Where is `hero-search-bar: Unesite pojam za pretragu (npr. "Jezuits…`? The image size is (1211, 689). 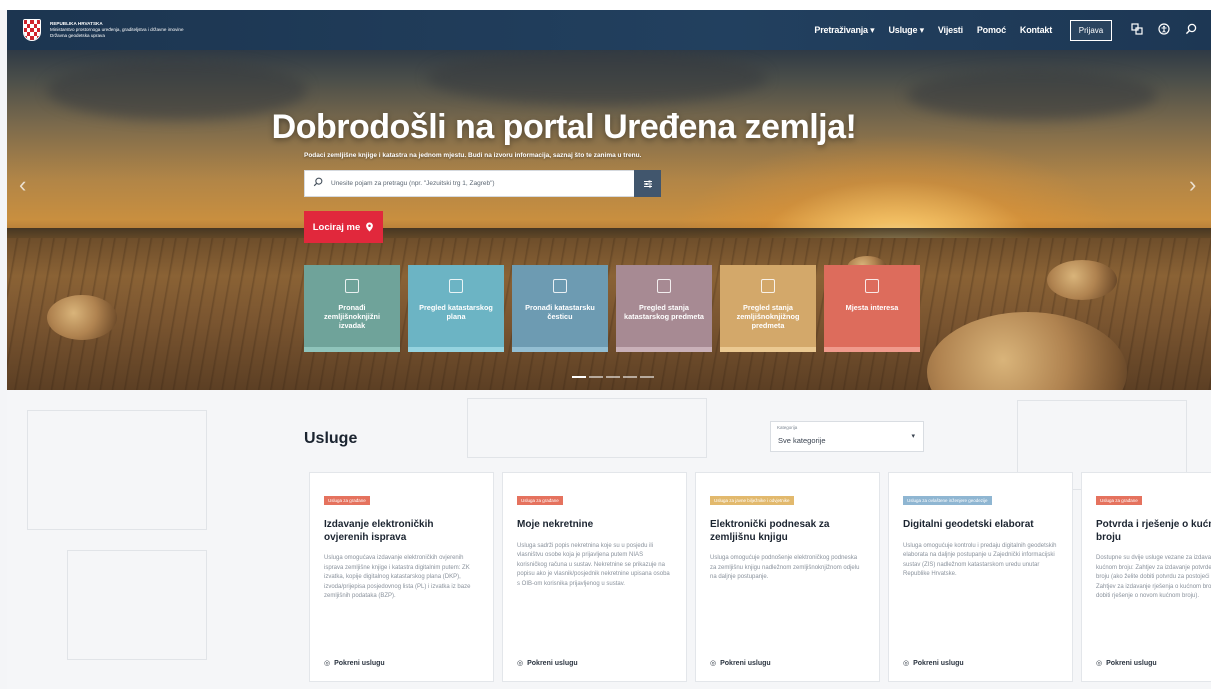
hero-search-bar: Unesite pojam za pretragu (npr. "Jezuits… is located at coordinates (482, 183).